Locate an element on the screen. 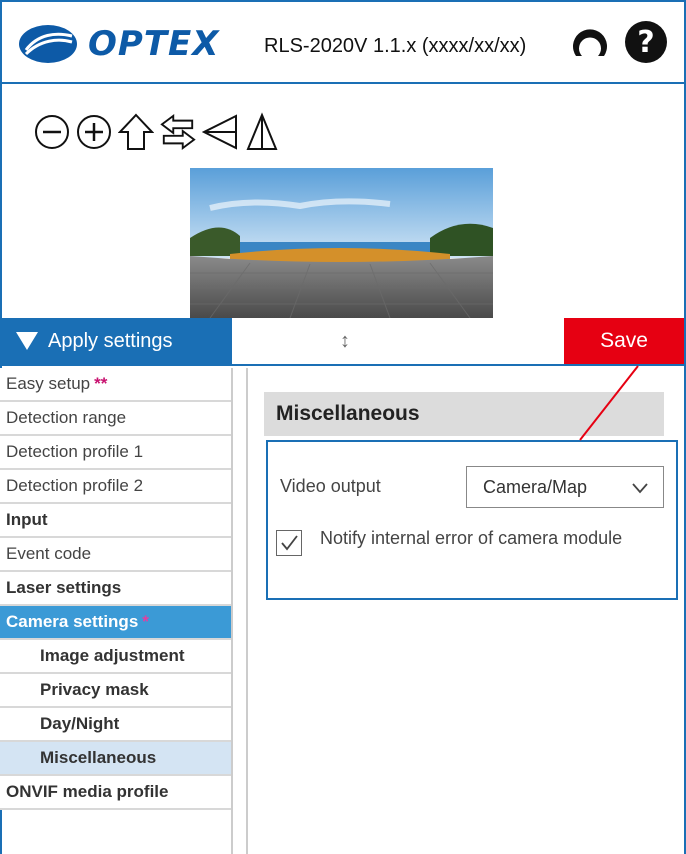 This screenshot has width=686, height=854. sidebar-item-camera-settings: Camera settings * is located at coordinates (115, 623).